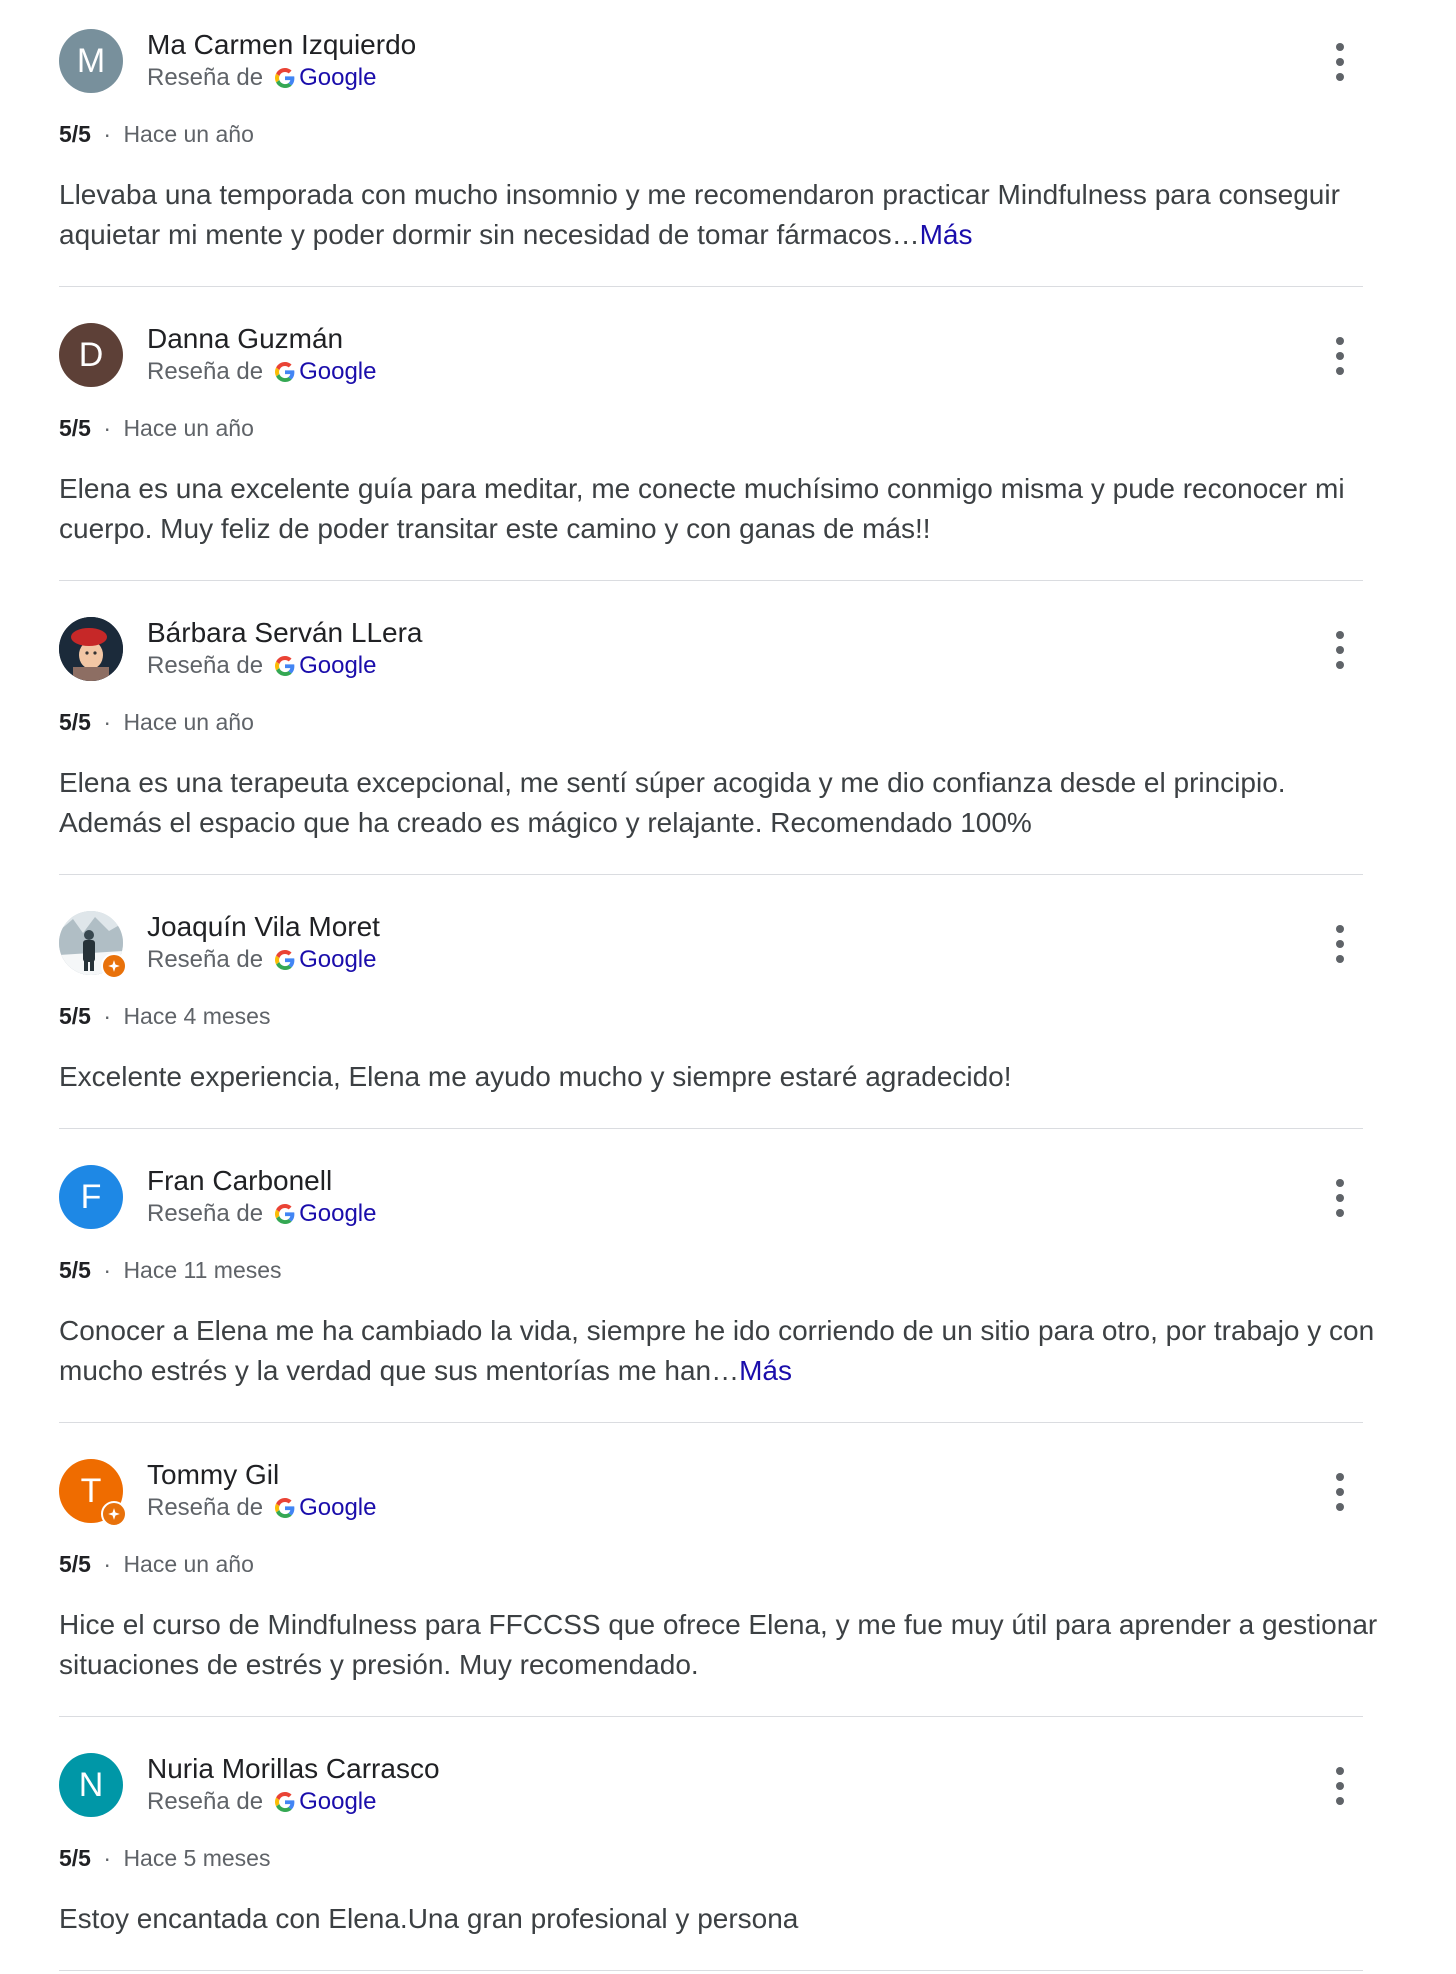  What do you see at coordinates (293, 1769) in the screenshot?
I see `reviewer-name: Nuria Morillas Carrasco` at bounding box center [293, 1769].